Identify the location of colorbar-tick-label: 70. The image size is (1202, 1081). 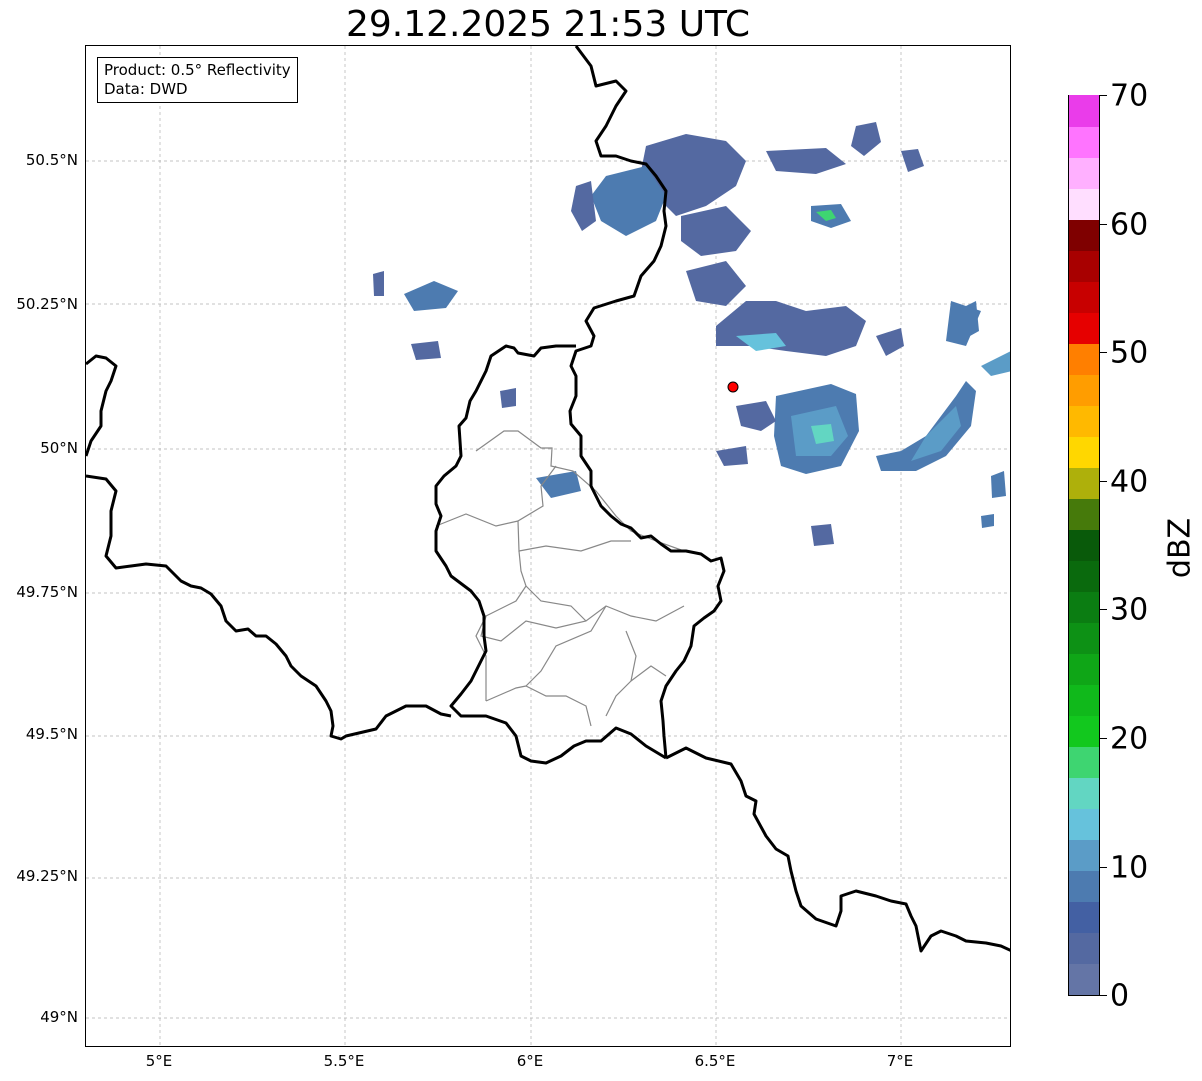
(1129, 96).